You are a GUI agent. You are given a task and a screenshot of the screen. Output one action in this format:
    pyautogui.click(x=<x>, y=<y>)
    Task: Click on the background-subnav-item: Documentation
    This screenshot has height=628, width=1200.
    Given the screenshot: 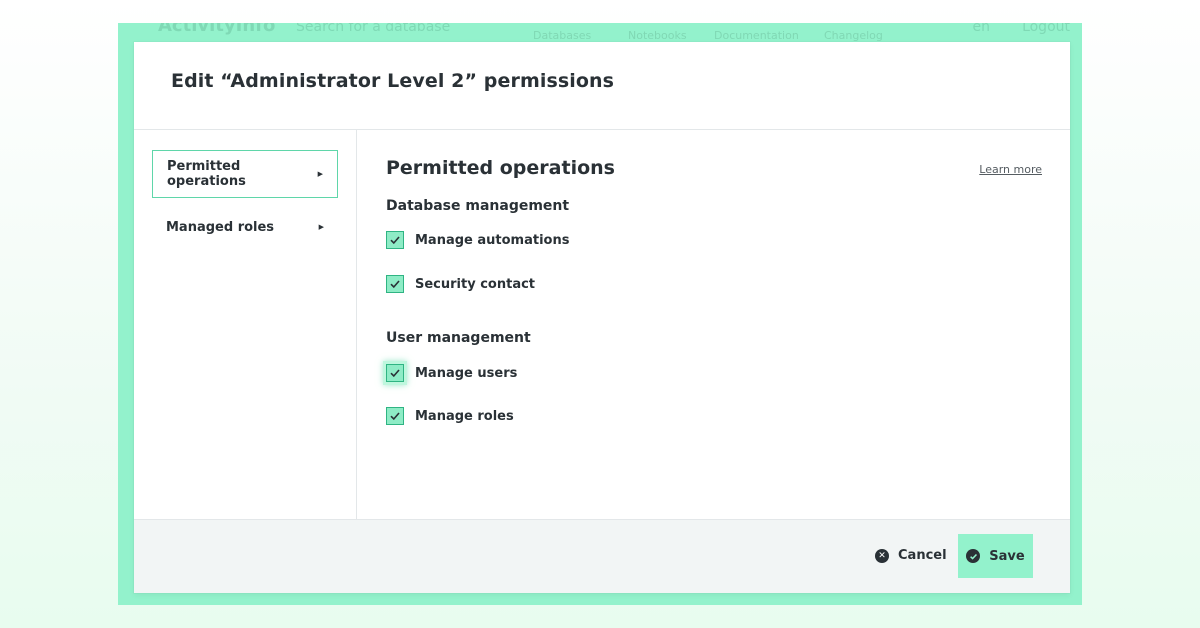 What is the action you would take?
    pyautogui.click(x=756, y=35)
    